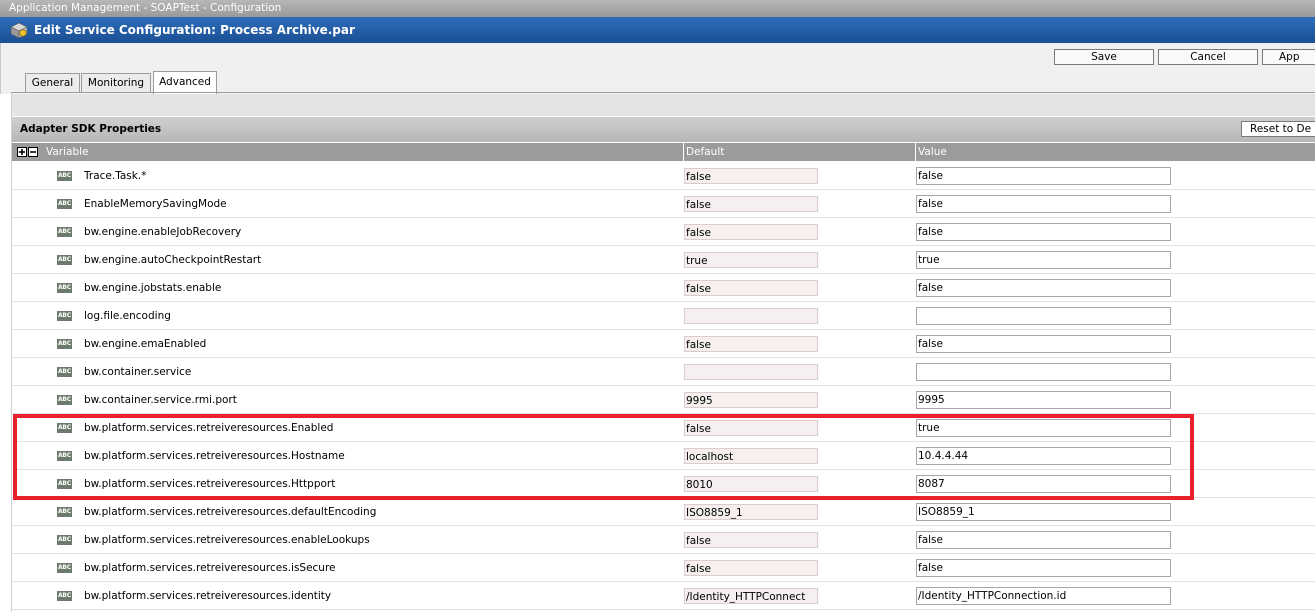 The image size is (1315, 612). Describe the element at coordinates (155, 204) in the screenshot. I see `variable-name: EnableMemorySavingMode` at that location.